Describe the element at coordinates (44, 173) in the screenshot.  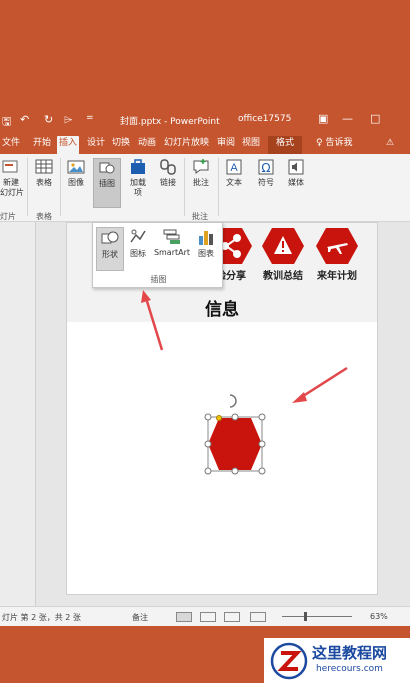
I see `table-button: 表格` at that location.